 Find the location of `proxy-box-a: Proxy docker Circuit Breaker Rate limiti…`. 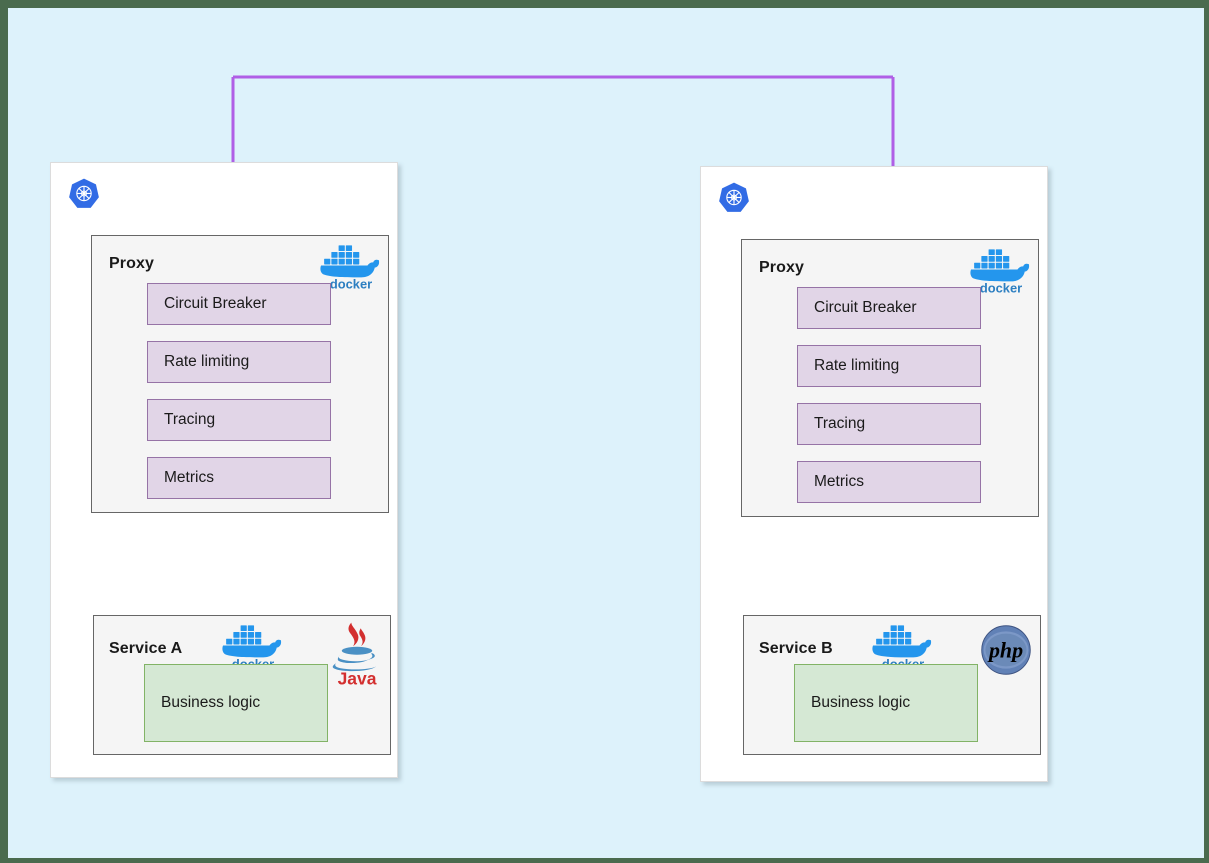

proxy-box-a: Proxy docker Circuit Breaker Rate limiti… is located at coordinates (240, 374).